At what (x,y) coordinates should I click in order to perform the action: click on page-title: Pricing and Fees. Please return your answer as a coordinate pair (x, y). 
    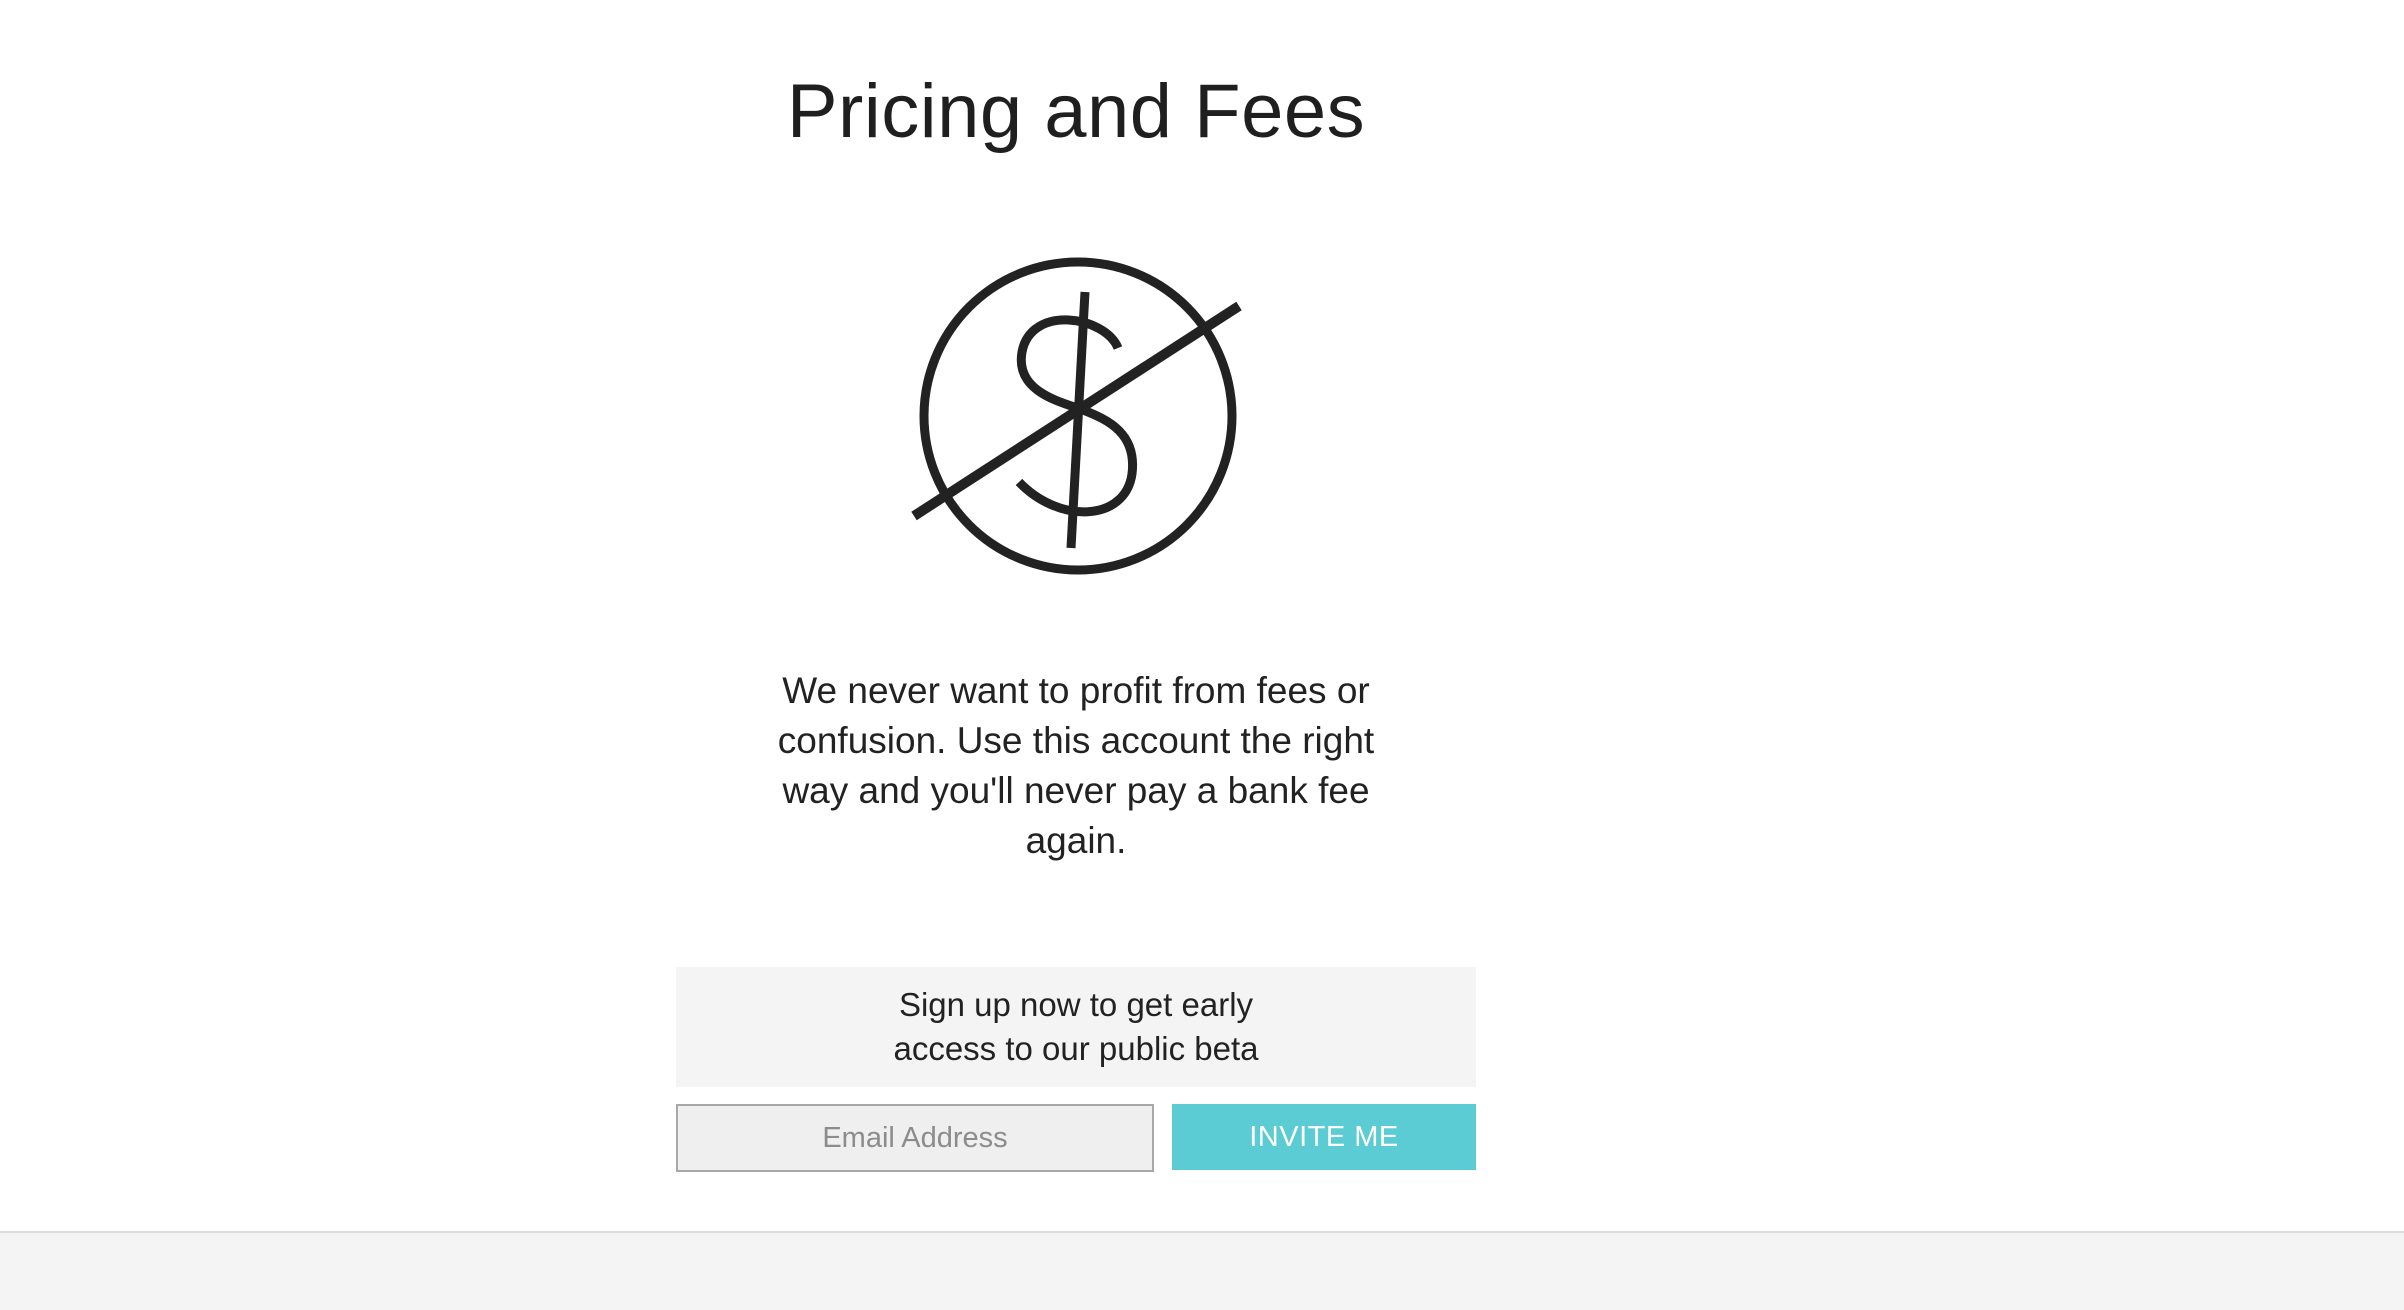
    Looking at the image, I should click on (1076, 111).